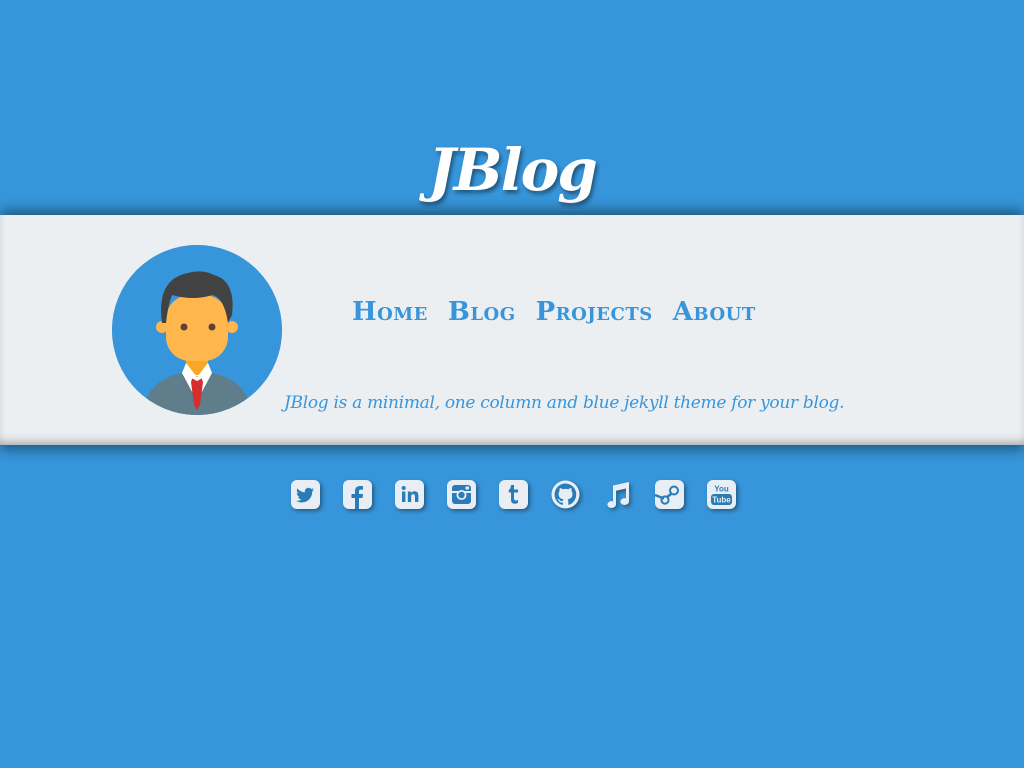 This screenshot has width=1024, height=768. I want to click on main-nav: Home Blog Projects About, so click(554, 312).